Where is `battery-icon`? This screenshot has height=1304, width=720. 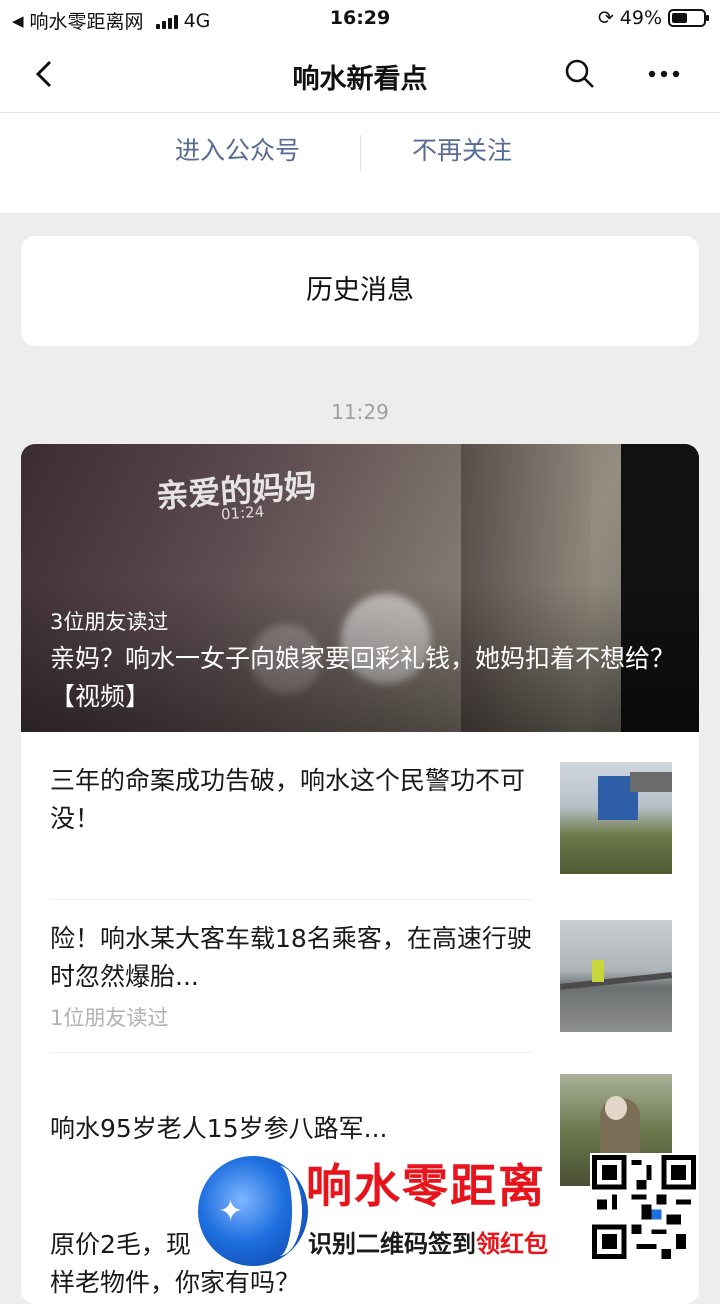 battery-icon is located at coordinates (688, 18).